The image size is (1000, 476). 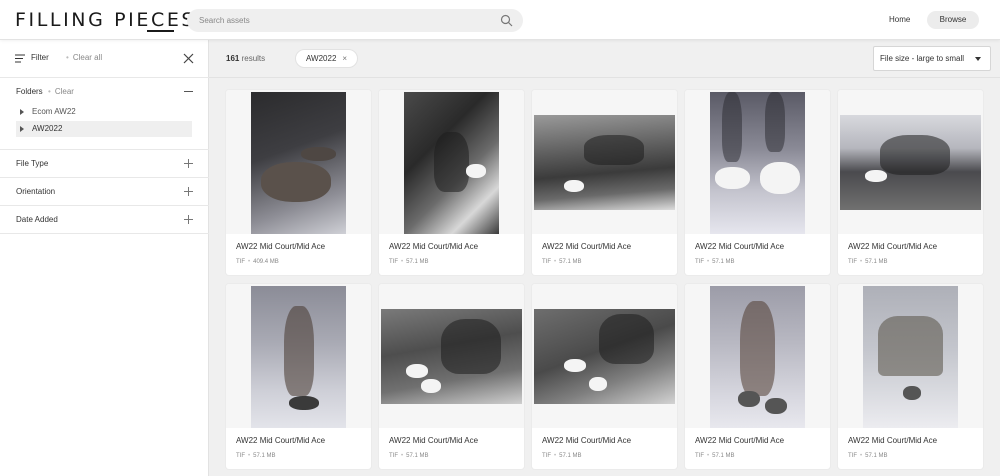 What do you see at coordinates (105, 20) in the screenshot?
I see `brand-logo: FILLING PIECES` at bounding box center [105, 20].